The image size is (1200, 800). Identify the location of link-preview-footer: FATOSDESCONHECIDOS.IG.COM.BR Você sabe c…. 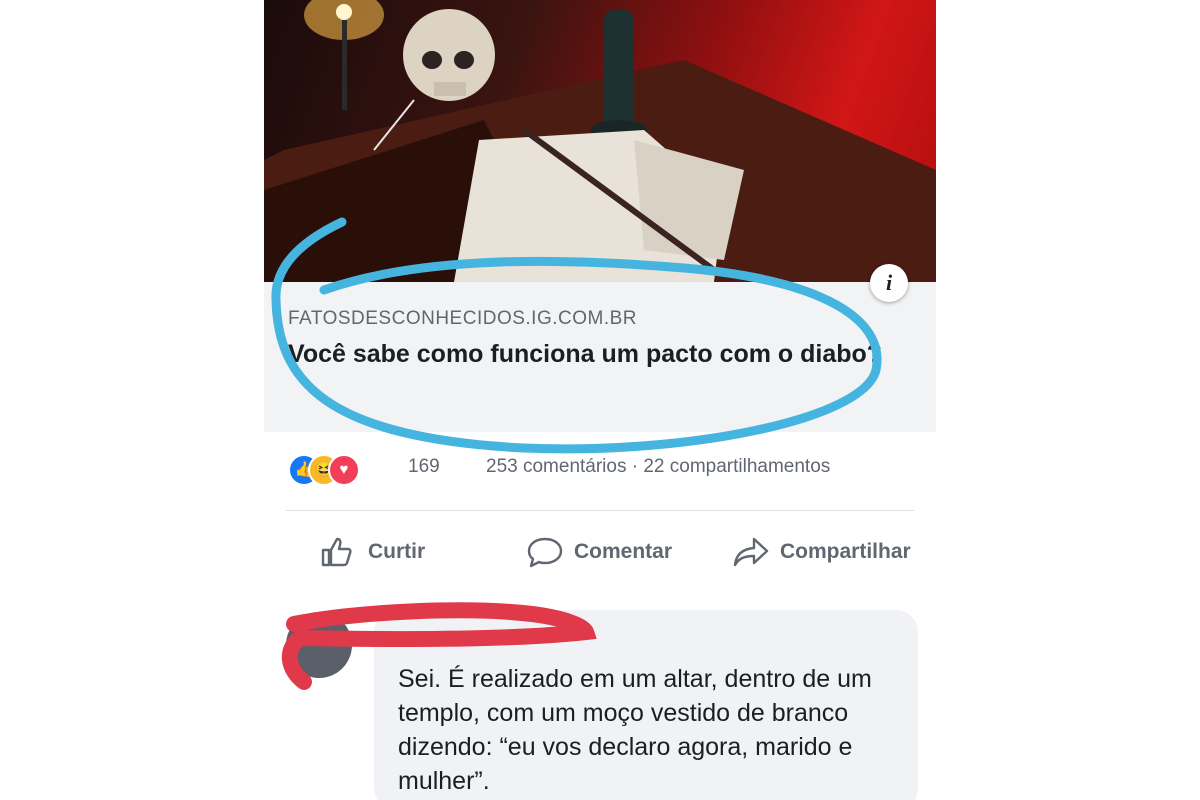
(600, 357).